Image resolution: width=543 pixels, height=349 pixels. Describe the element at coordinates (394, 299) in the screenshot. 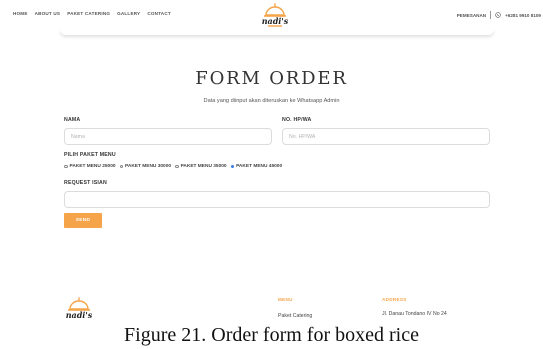

I see `footer-address-heading: ADDRESS` at that location.